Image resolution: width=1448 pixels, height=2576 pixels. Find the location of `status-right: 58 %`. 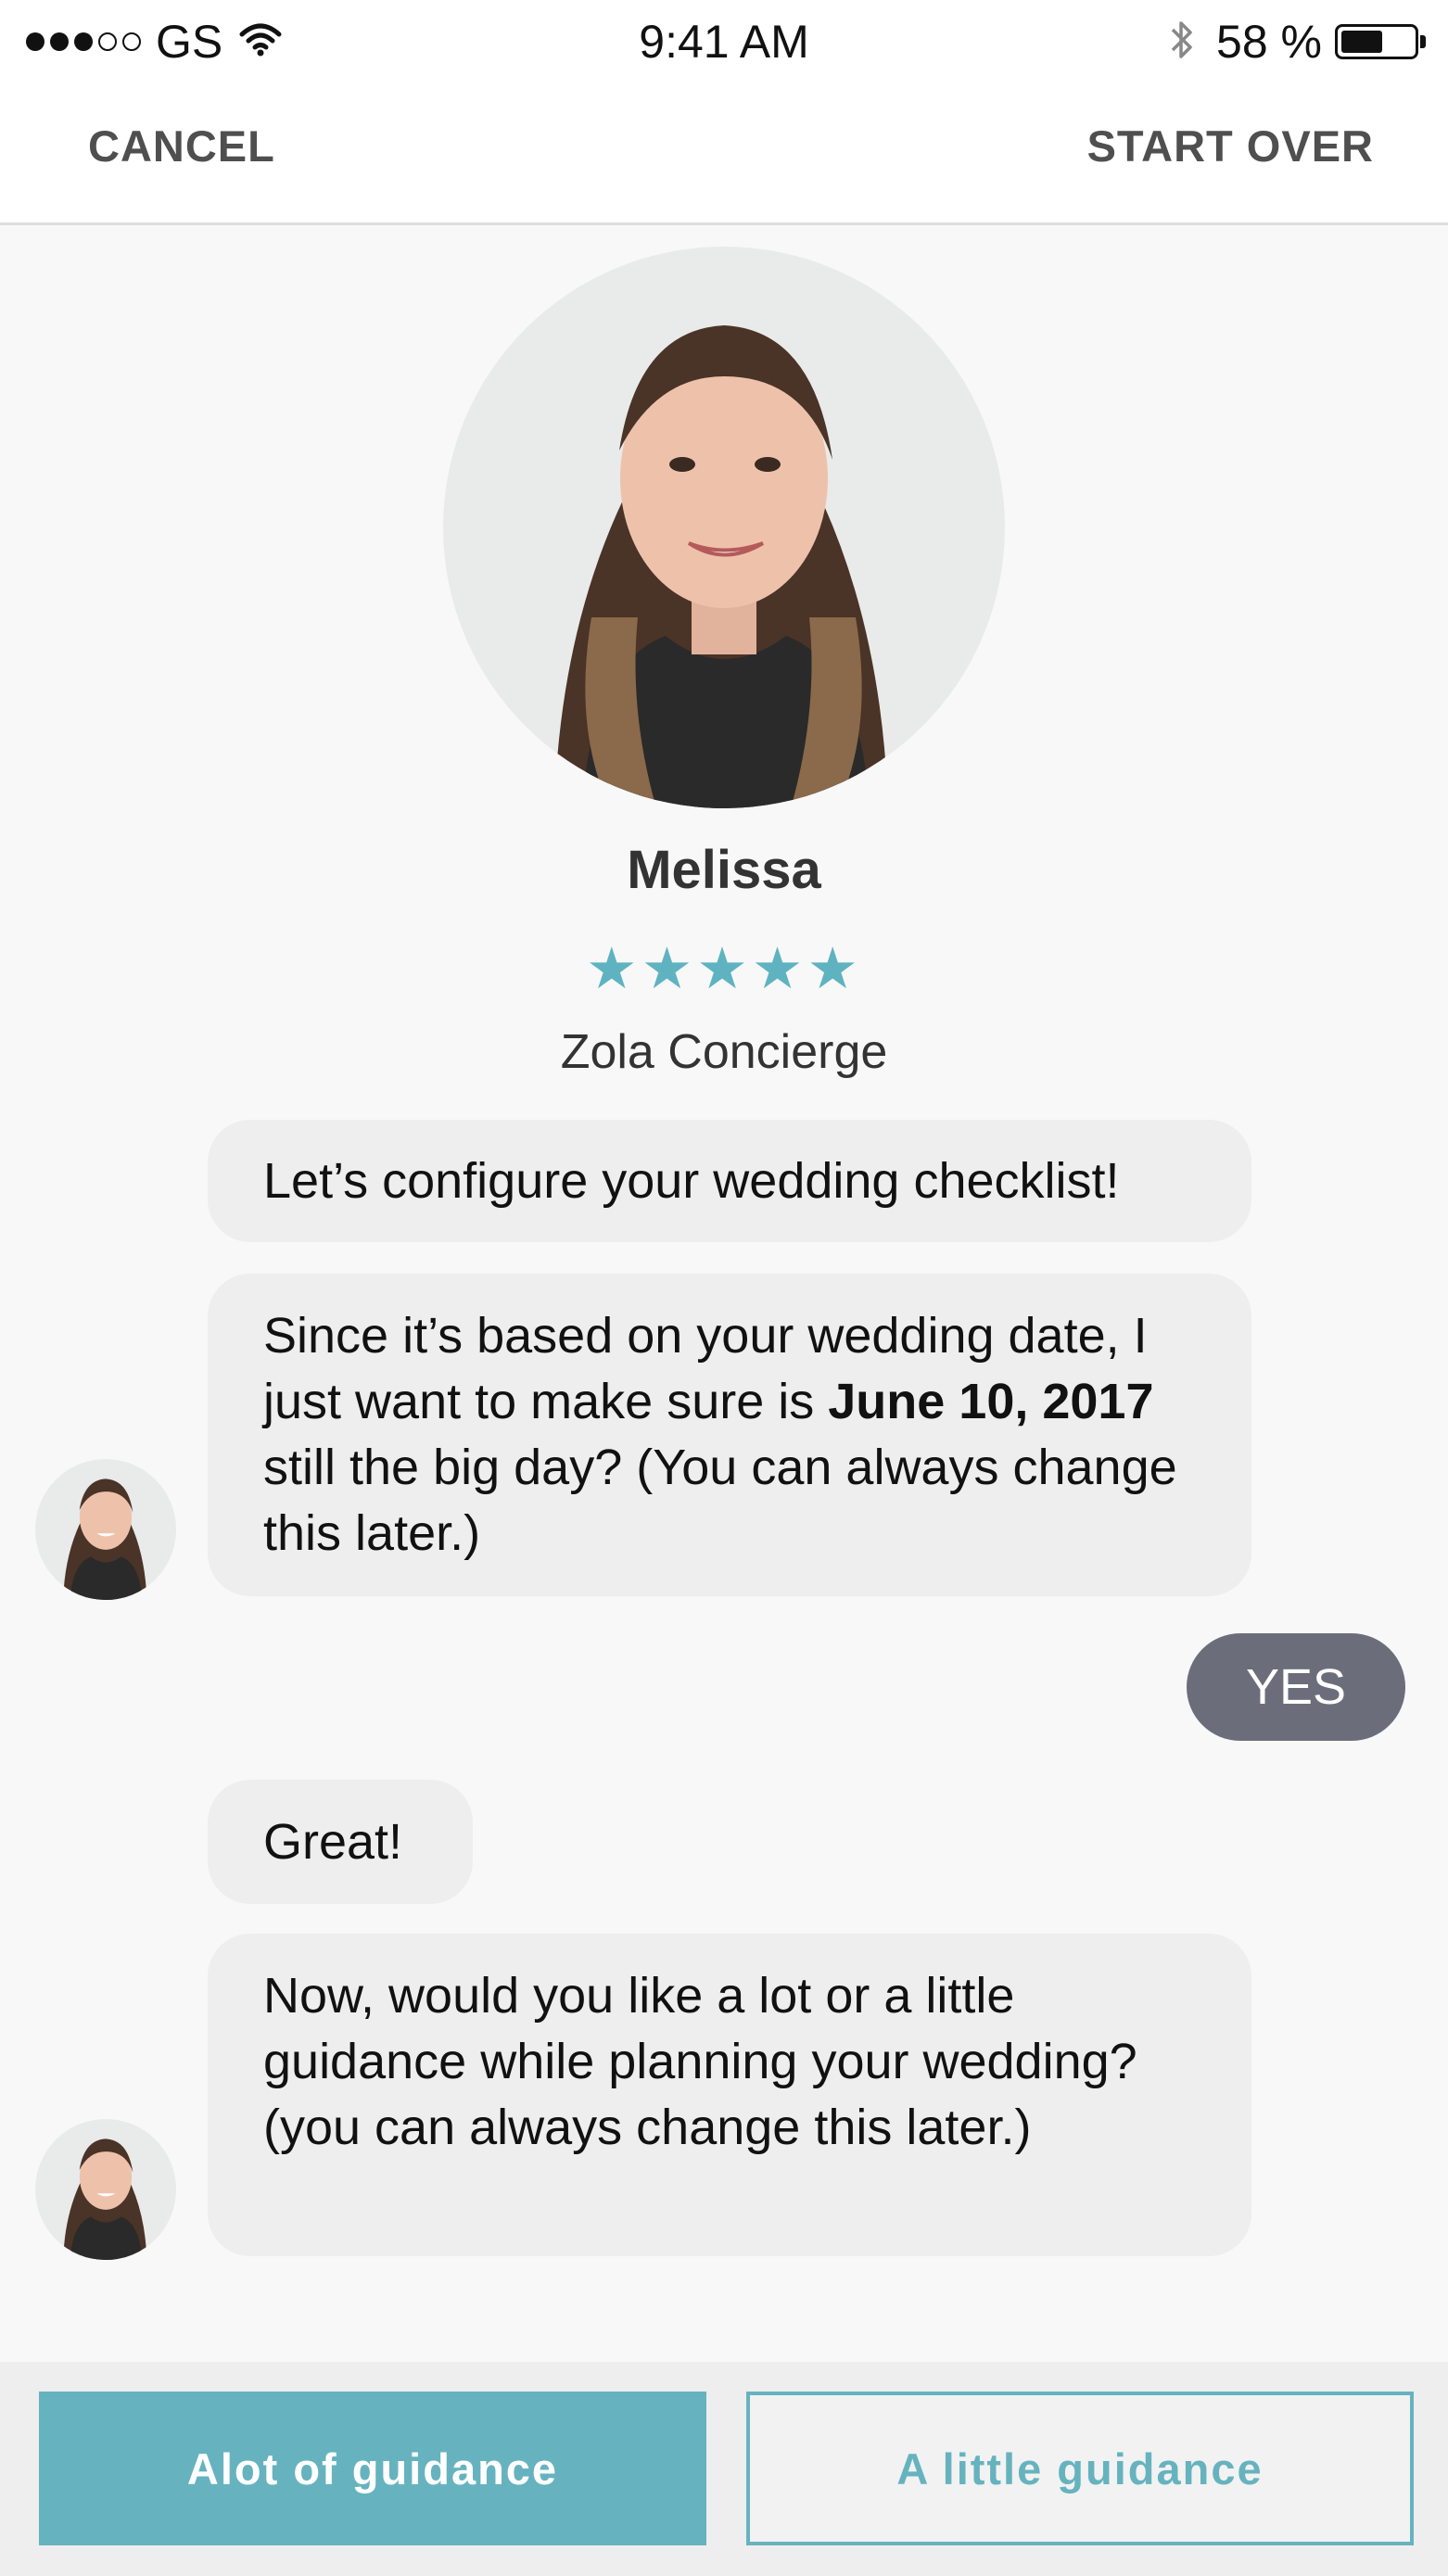

status-right: 58 % is located at coordinates (1298, 41).